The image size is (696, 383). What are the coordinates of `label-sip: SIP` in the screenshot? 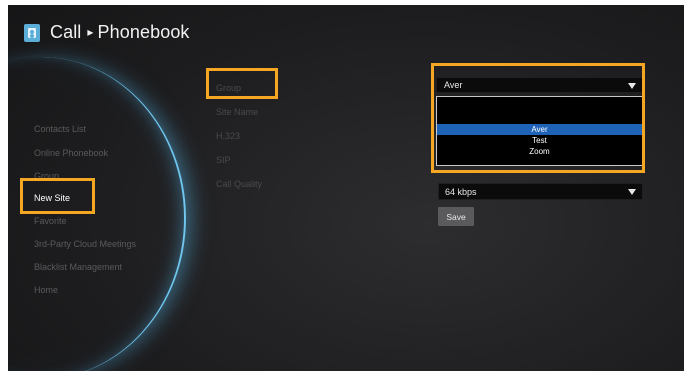 It's located at (223, 160).